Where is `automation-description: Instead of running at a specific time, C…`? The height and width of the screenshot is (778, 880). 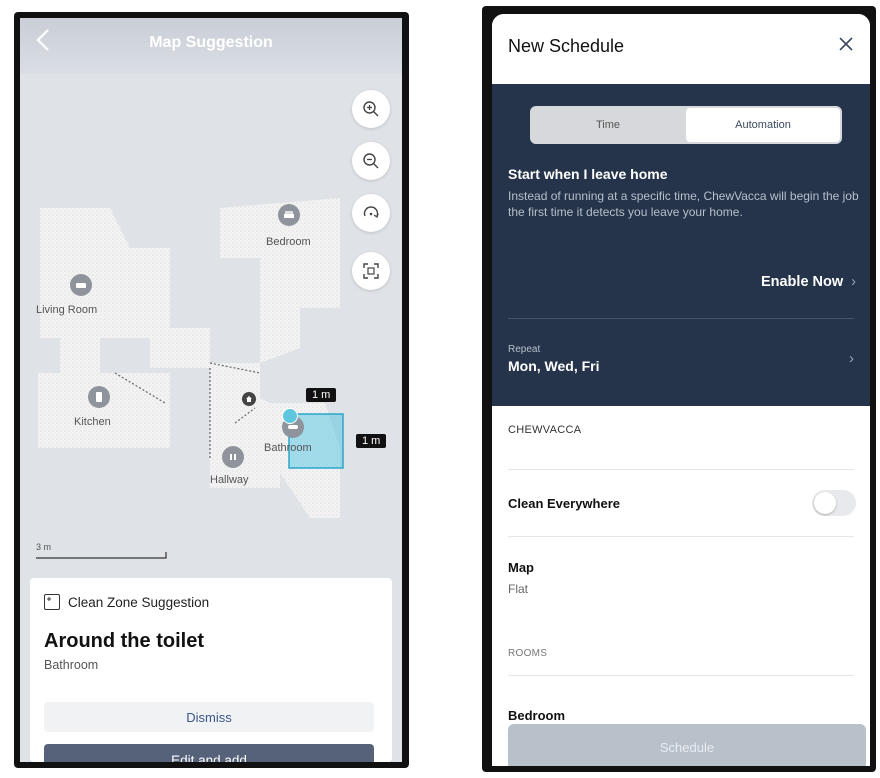
automation-description: Instead of running at a specific time, C… is located at coordinates (683, 204).